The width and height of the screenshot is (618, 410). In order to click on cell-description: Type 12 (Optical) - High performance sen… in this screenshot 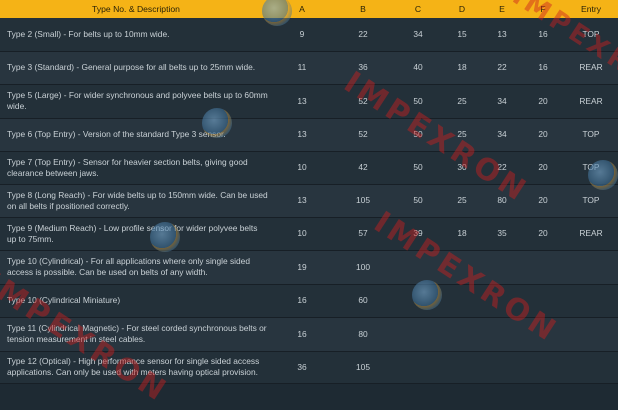, I will do `click(136, 367)`.